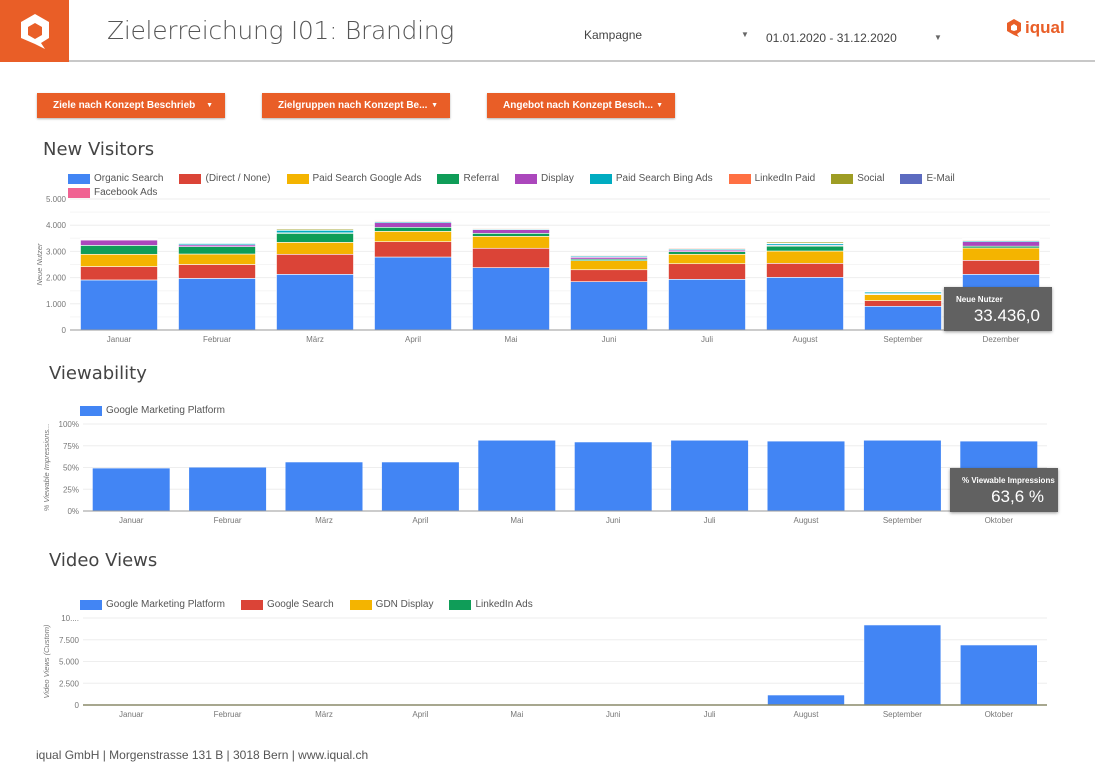  Describe the element at coordinates (1008, 480) in the screenshot. I see `tooltip-label: % Viewable Impressions` at that location.